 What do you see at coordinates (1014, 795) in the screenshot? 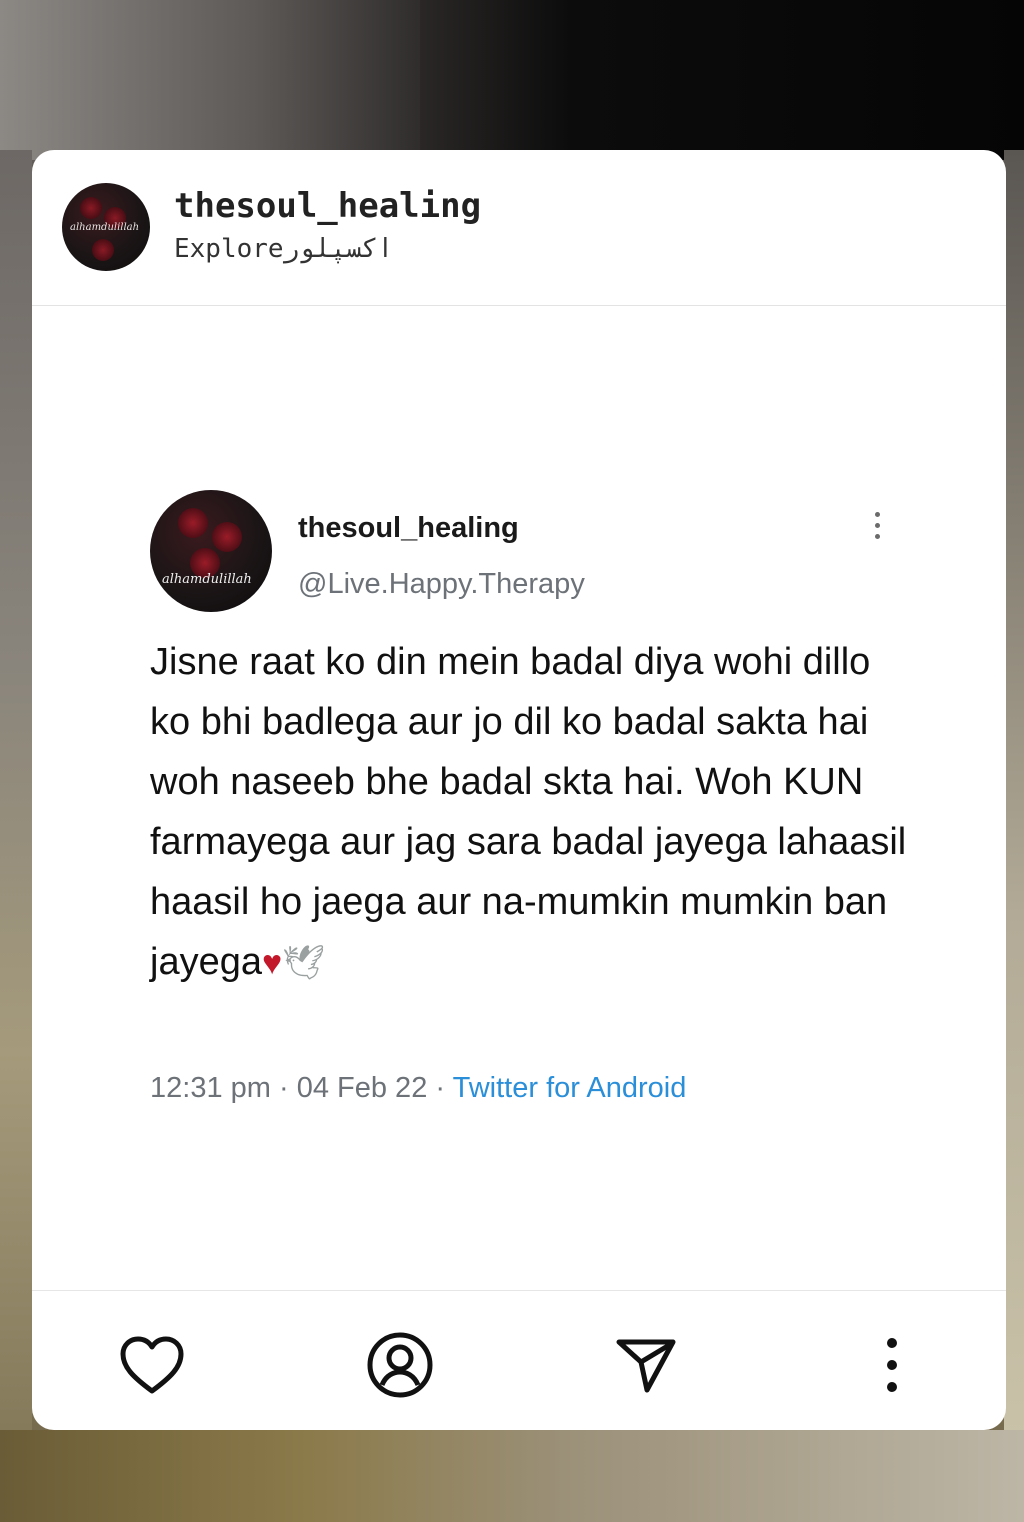
I see `background-right` at bounding box center [1014, 795].